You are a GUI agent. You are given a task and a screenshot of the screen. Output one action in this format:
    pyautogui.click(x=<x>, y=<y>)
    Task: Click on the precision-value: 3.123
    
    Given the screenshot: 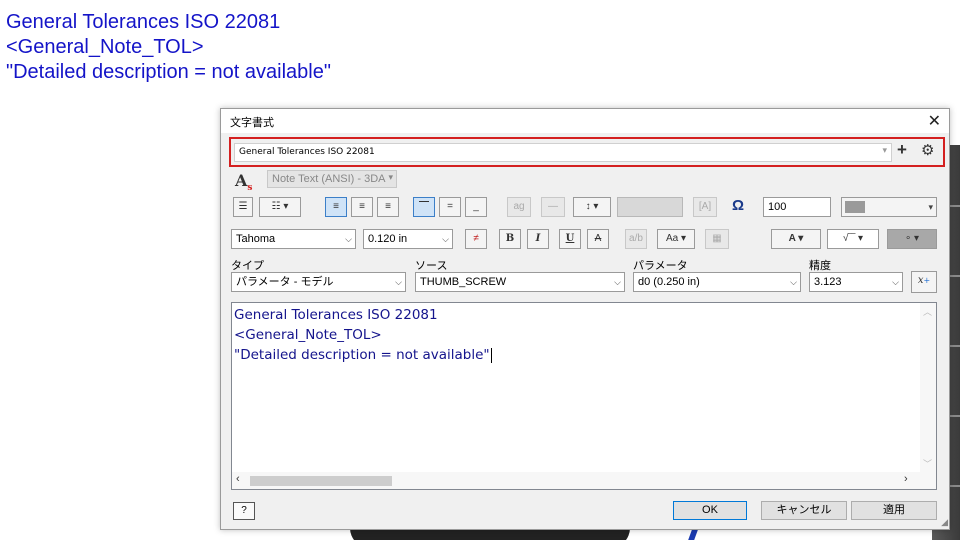 What is the action you would take?
    pyautogui.click(x=828, y=282)
    